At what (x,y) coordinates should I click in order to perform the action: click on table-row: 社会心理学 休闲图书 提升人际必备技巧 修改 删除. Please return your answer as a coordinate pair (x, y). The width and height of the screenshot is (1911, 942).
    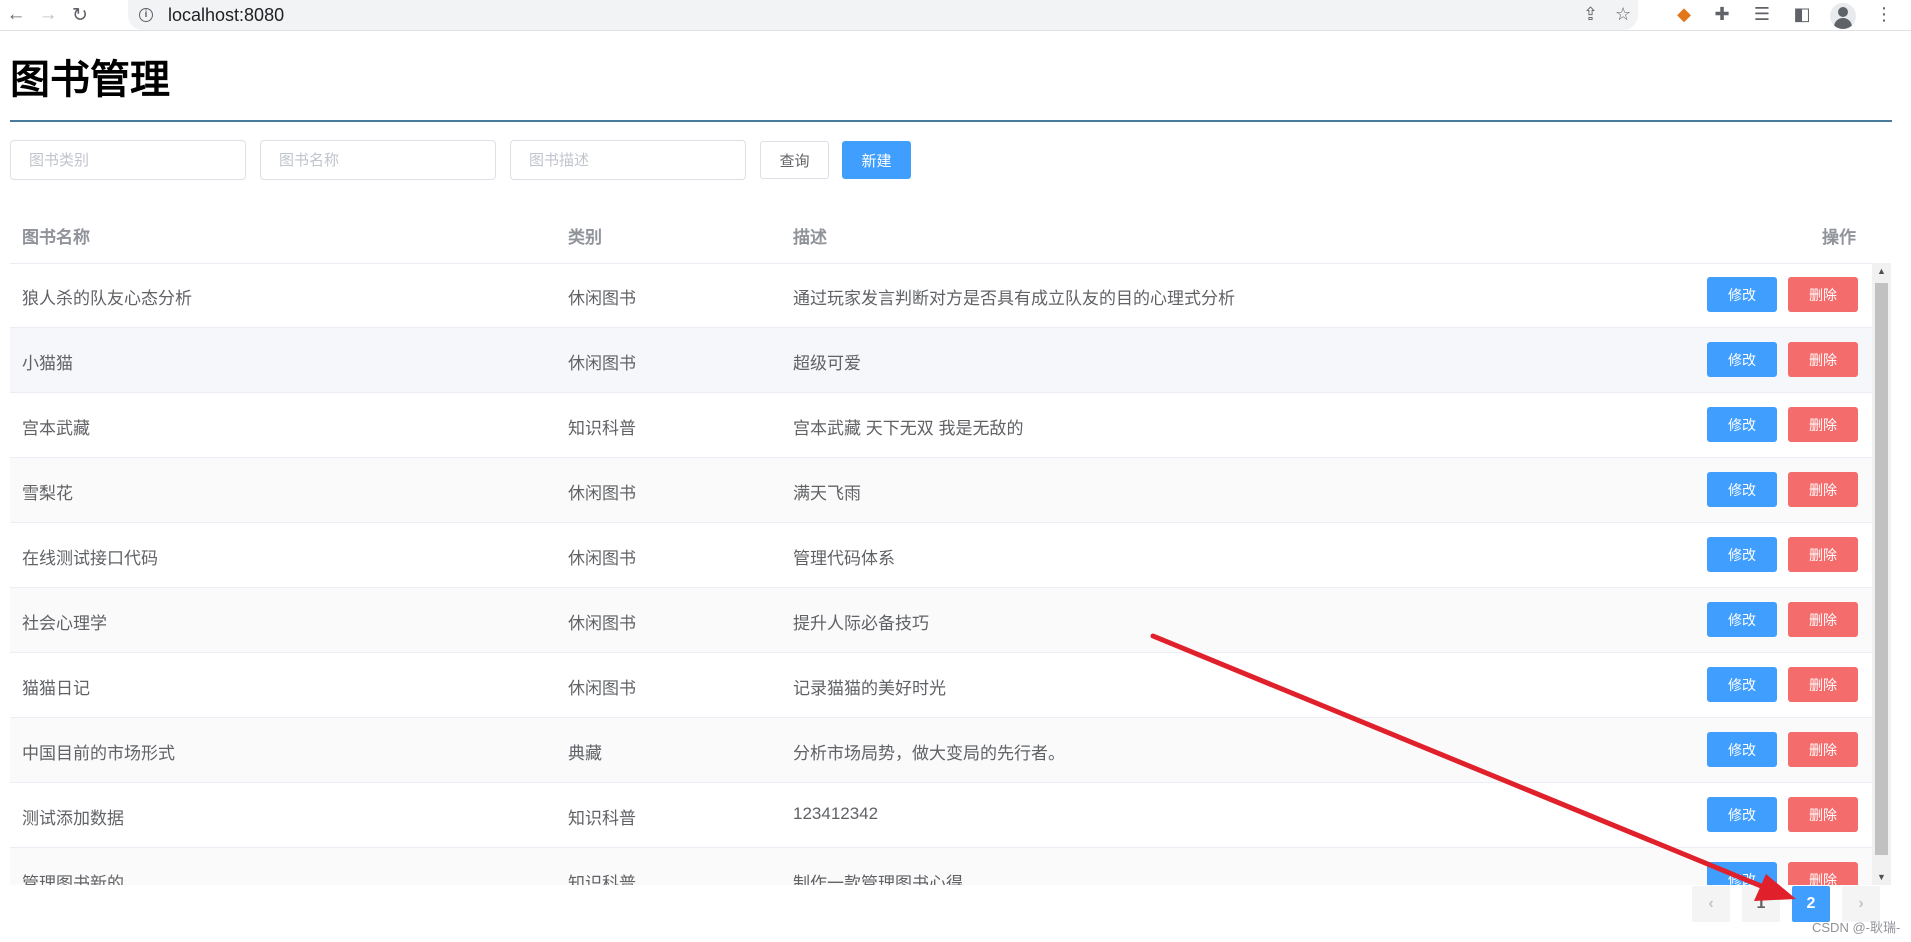
    Looking at the image, I should click on (941, 620).